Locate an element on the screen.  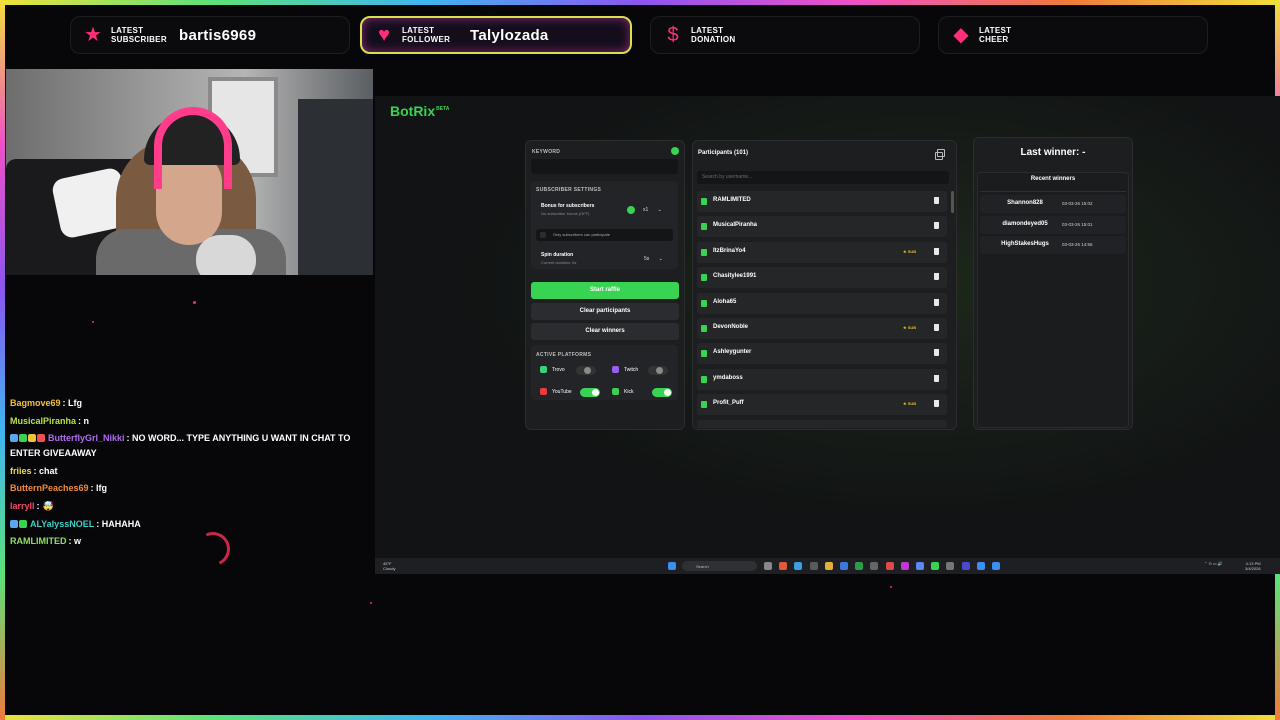
clear-participants-button: Clear participants is located at coordinates (605, 311).